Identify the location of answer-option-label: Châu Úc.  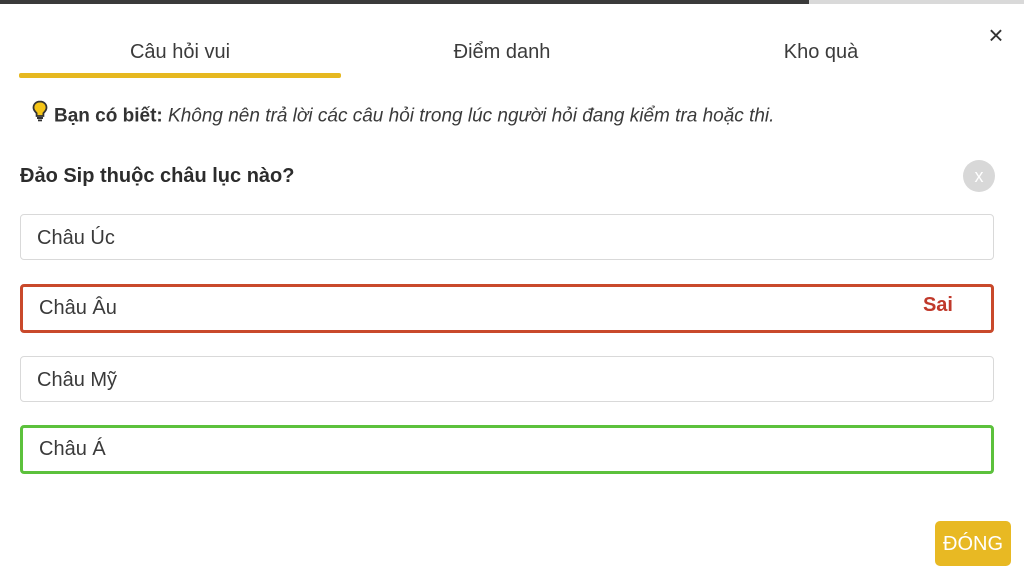
(76, 238).